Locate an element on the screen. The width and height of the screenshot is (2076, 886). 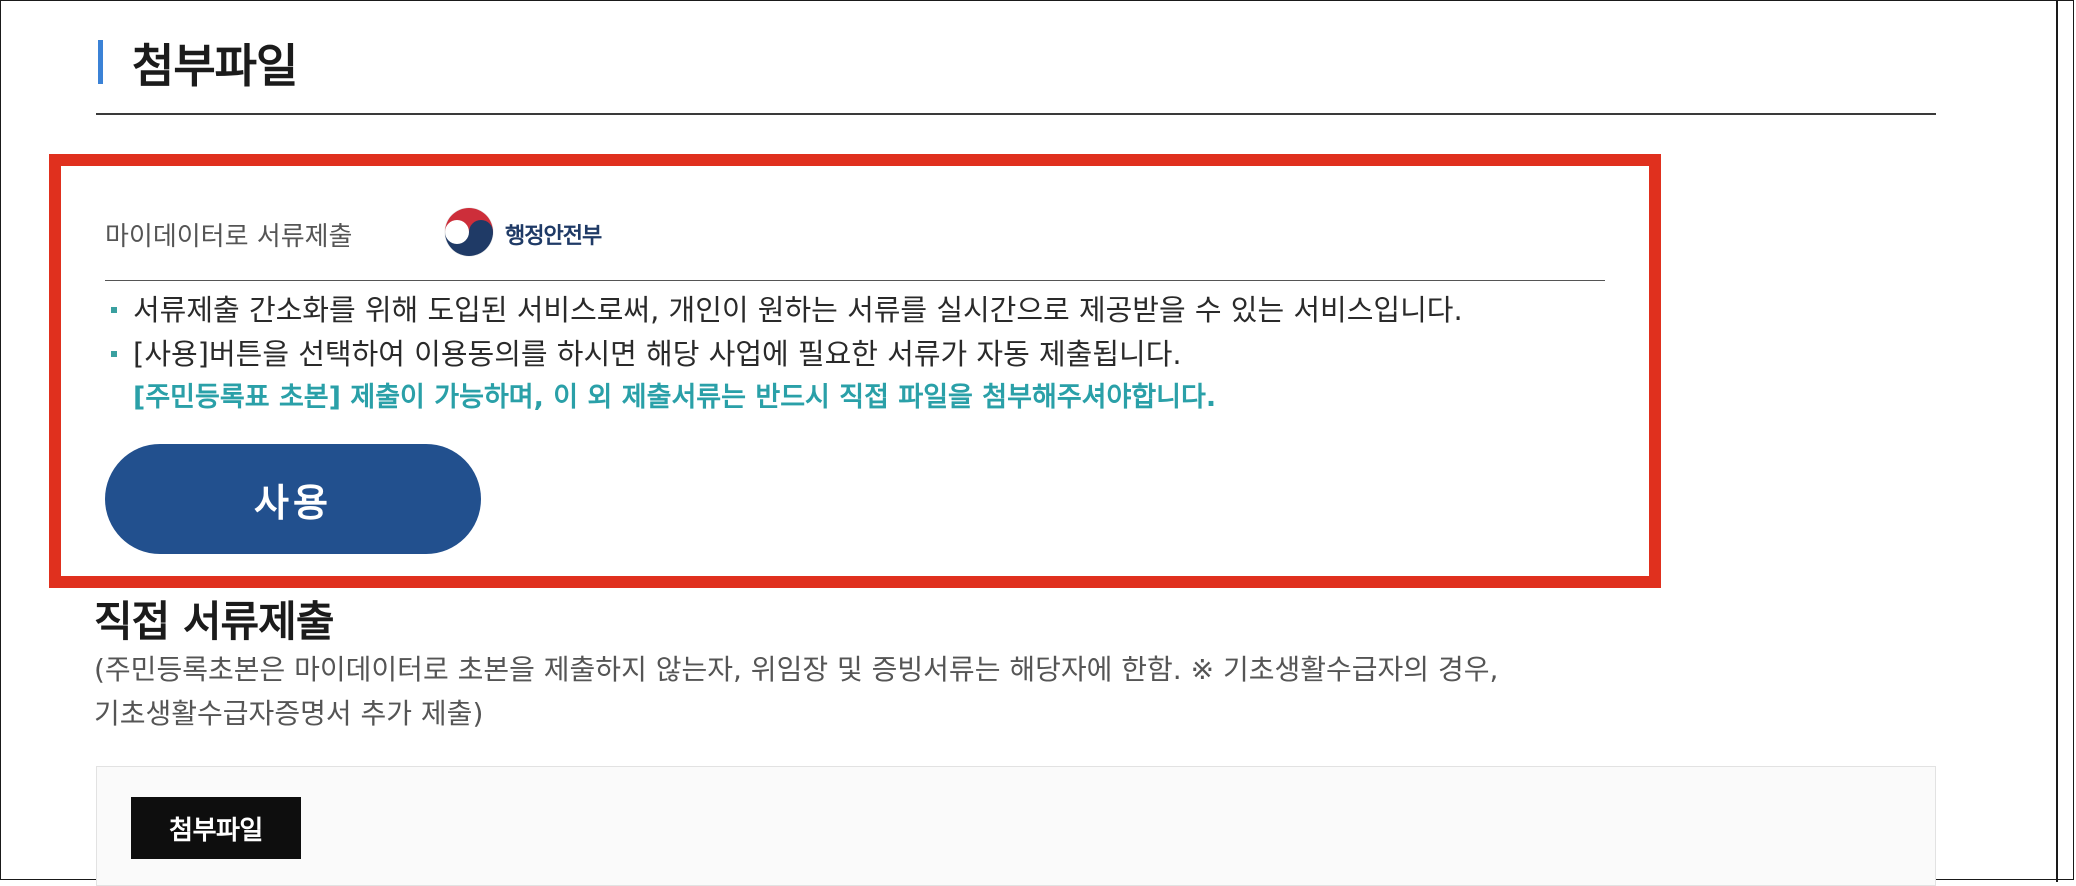
use-button: 사용 is located at coordinates (293, 499).